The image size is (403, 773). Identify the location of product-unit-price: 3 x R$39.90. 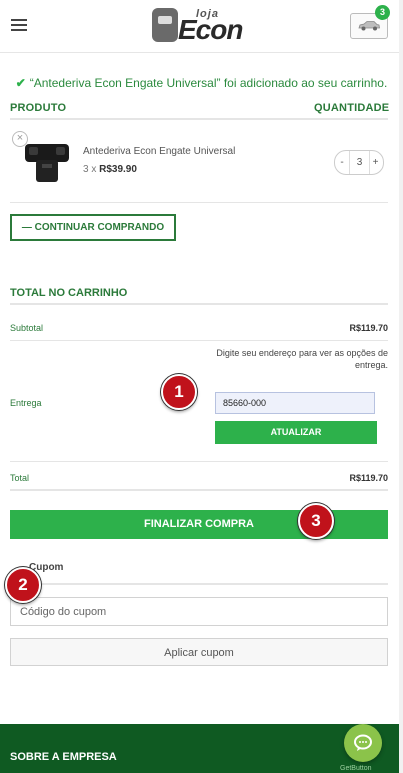
(110, 169).